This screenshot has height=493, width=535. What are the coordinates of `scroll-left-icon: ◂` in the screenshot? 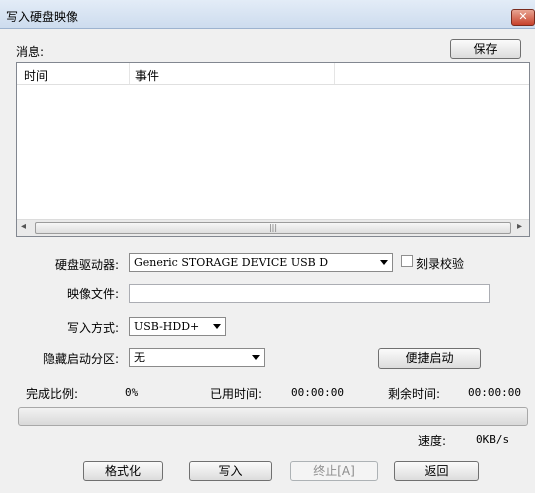 It's located at (23, 226).